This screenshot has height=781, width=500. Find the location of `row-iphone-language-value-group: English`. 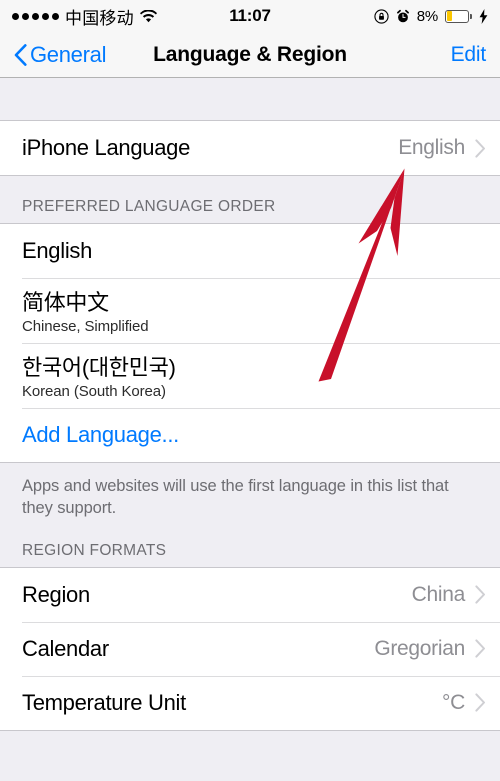

row-iphone-language-value-group: English is located at coordinates (442, 148).